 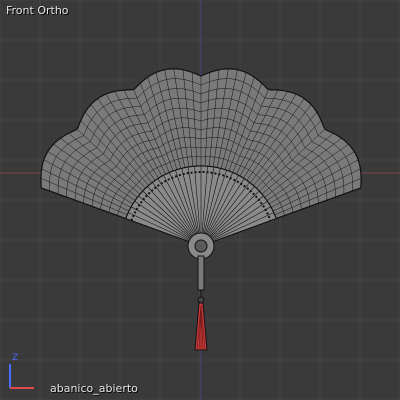 What do you see at coordinates (201, 246) in the screenshot?
I see `pivot-rivet` at bounding box center [201, 246].